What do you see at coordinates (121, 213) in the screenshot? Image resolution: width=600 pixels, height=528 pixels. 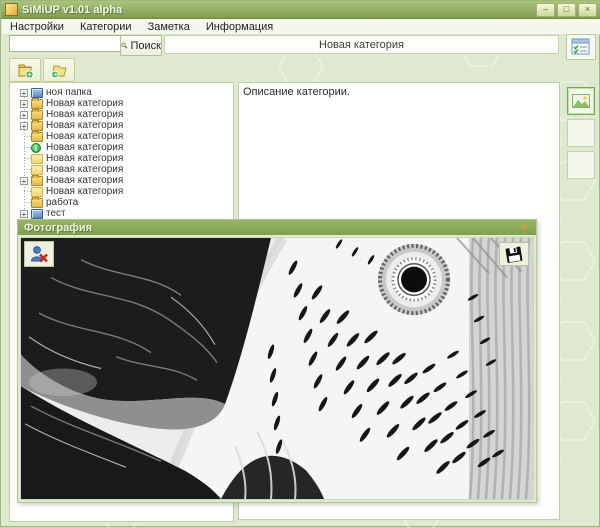 I see `tree-item: + тест` at bounding box center [121, 213].